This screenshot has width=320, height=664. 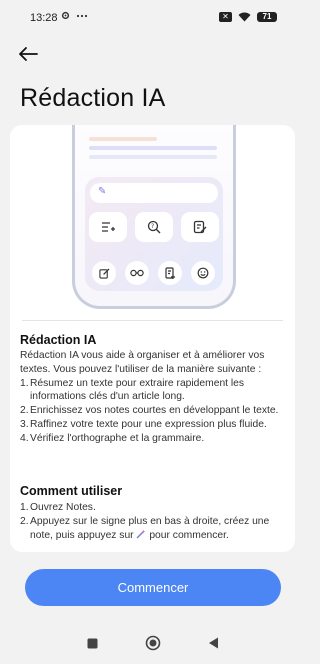 I want to click on home-icon, so click(x=153, y=643).